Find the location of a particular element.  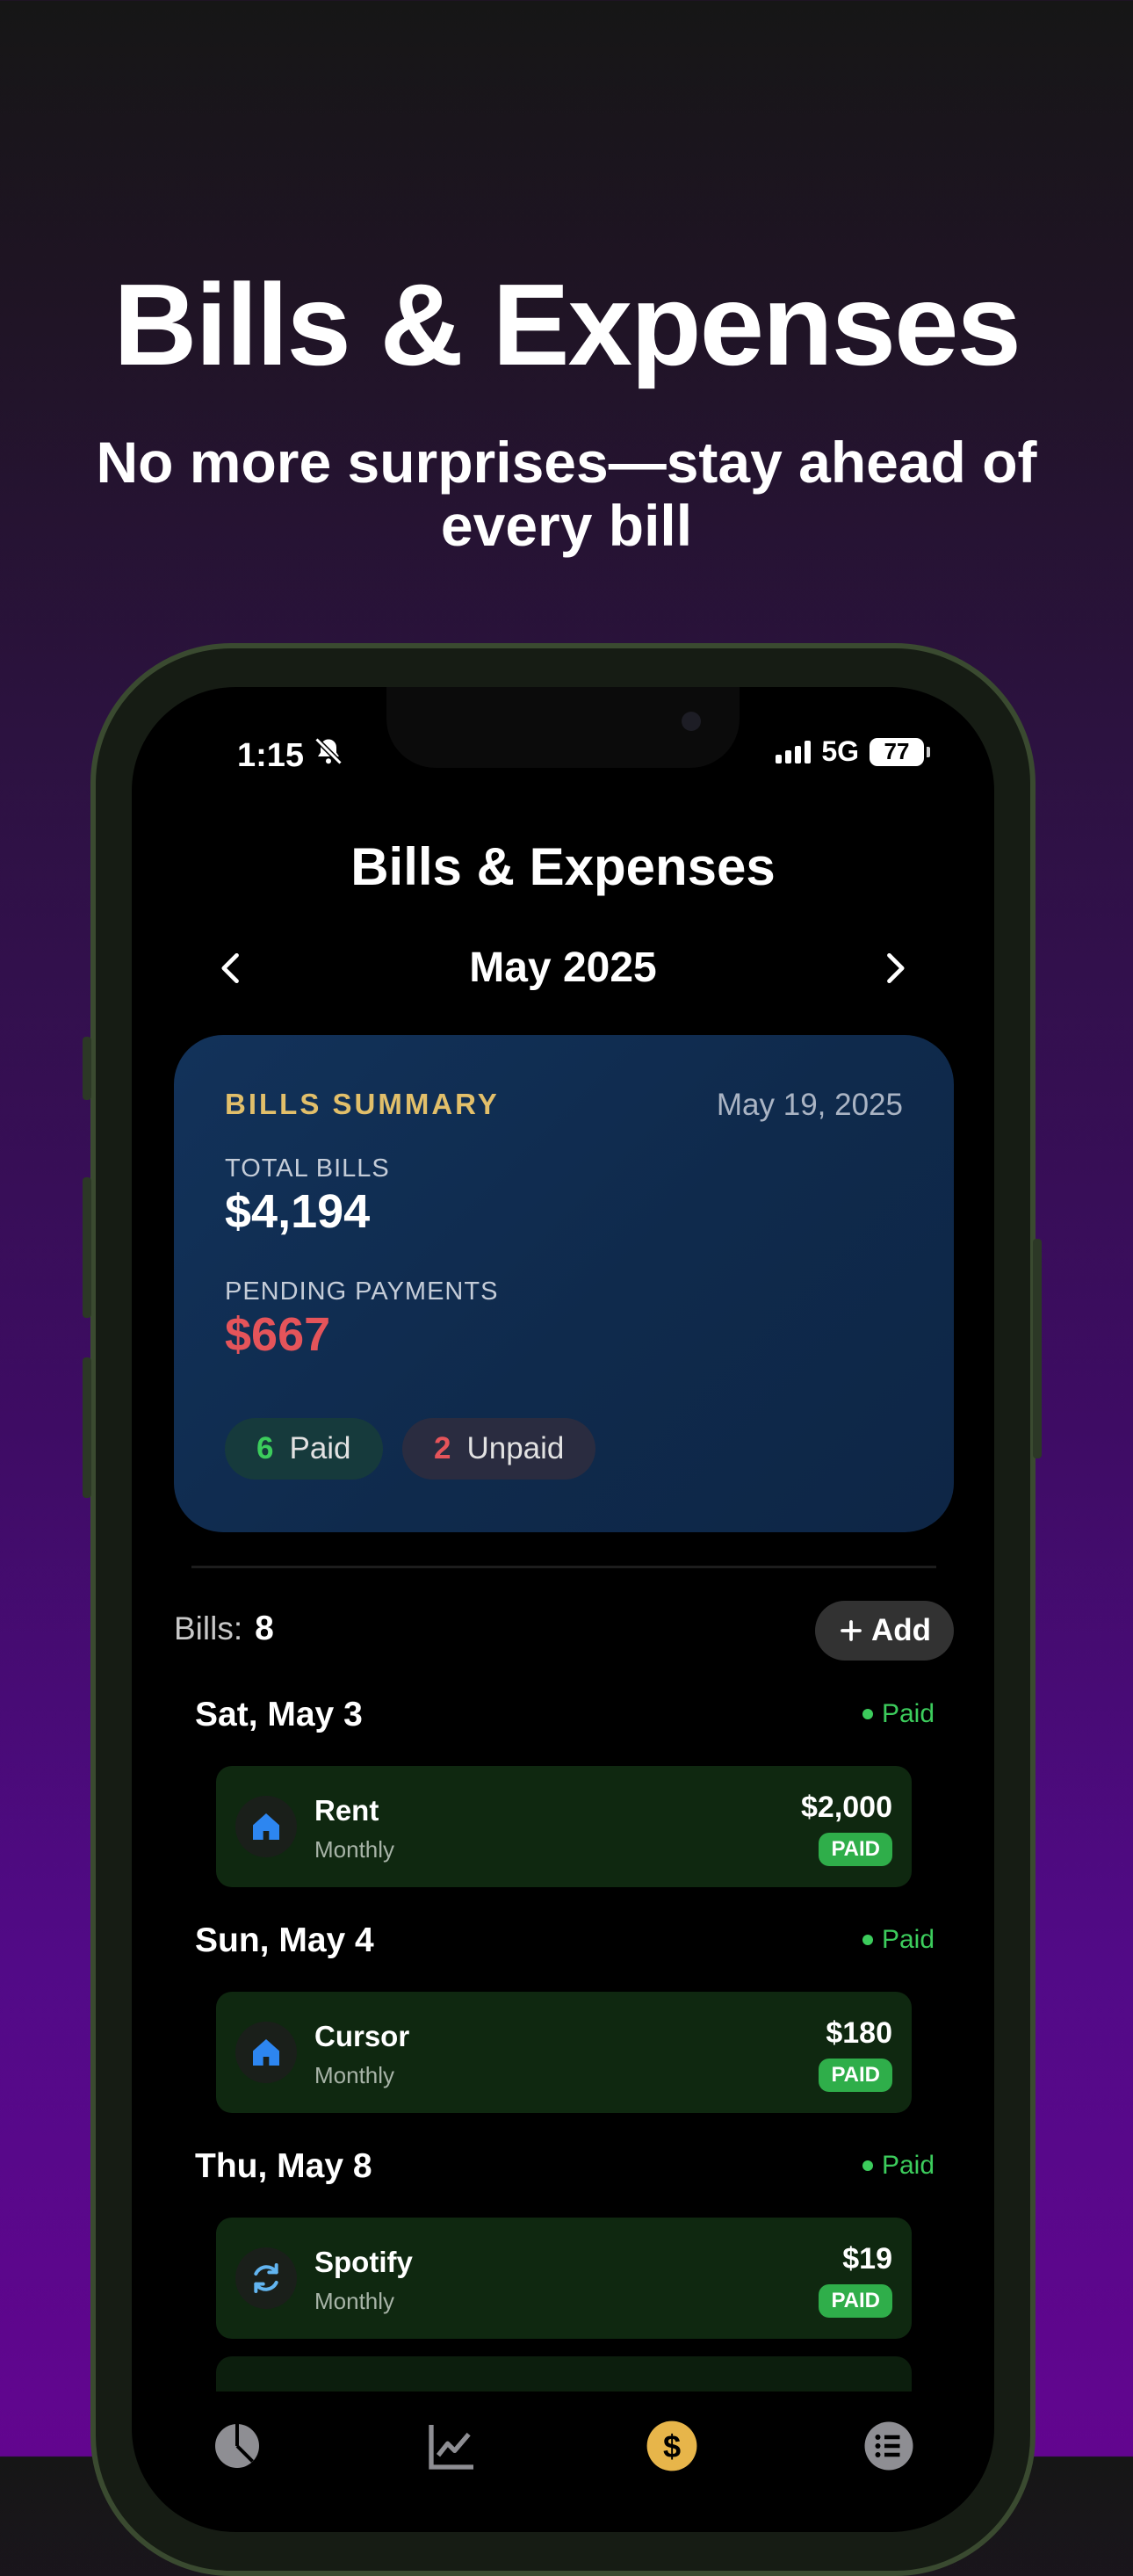

bill-name: Spotify is located at coordinates (363, 2262).